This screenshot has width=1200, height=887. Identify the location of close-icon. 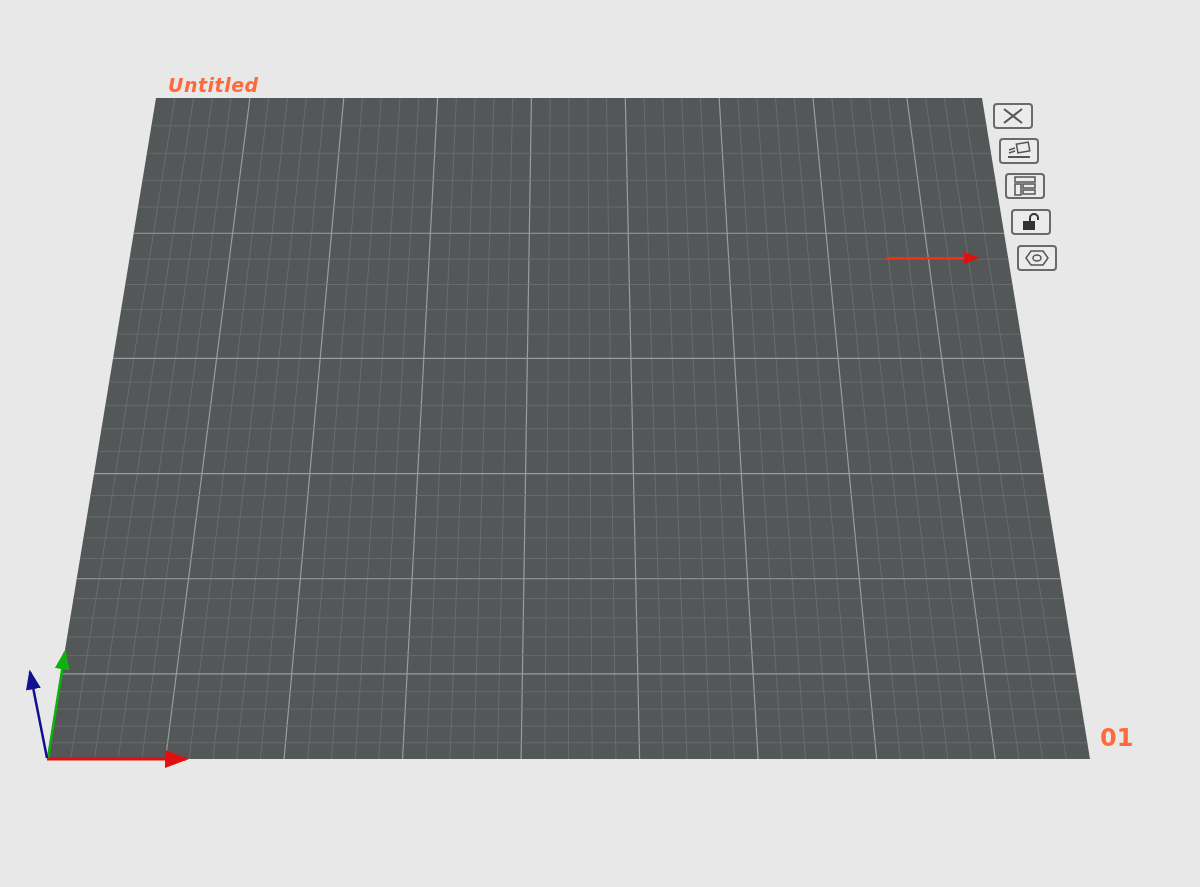
(1013, 116).